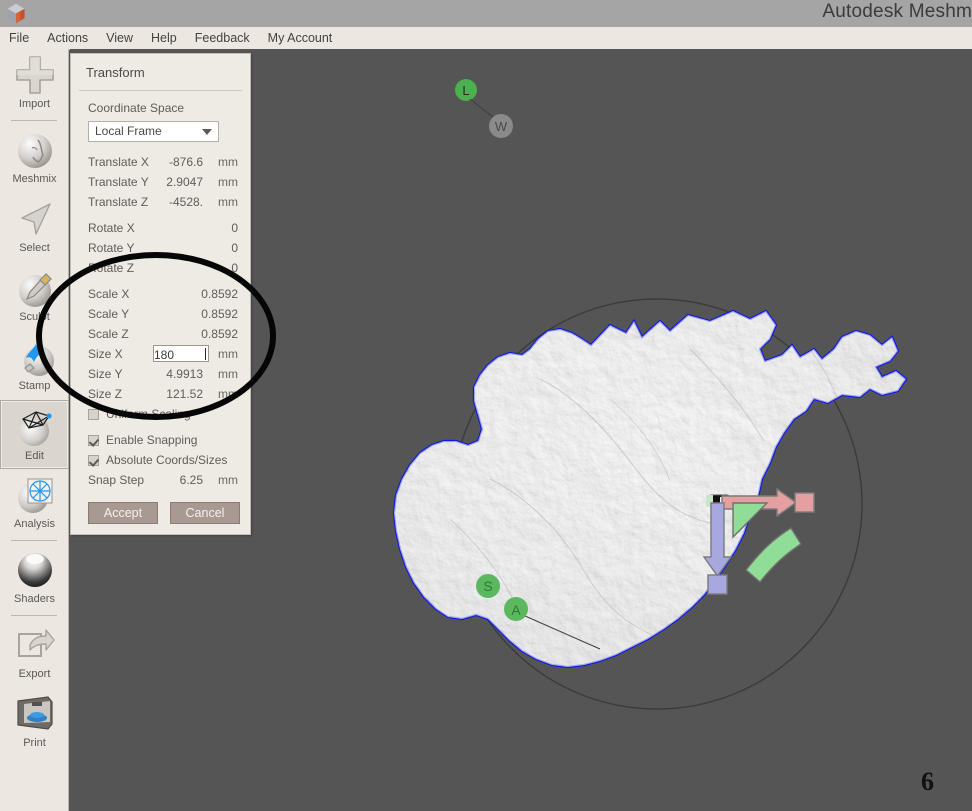  I want to click on printer-3d-icon, so click(34, 713).